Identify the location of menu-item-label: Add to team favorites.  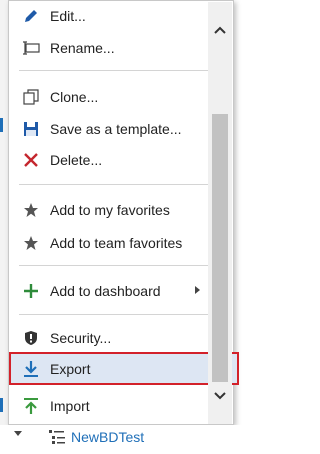
(116, 243).